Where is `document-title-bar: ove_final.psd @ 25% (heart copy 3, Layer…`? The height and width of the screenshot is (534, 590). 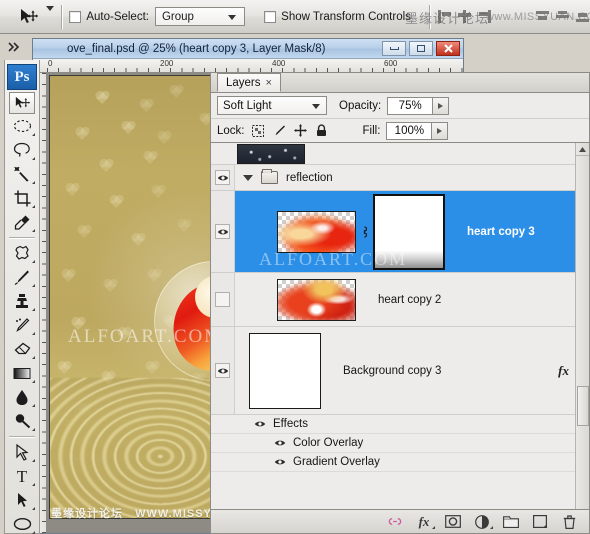 document-title-bar: ove_final.psd @ 25% (heart copy 3, Layer… is located at coordinates (248, 49).